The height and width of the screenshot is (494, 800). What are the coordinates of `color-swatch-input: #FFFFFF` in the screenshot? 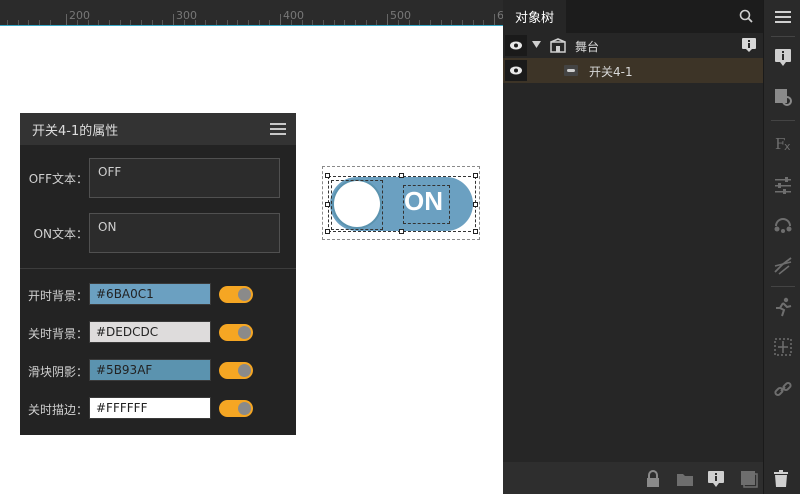 It's located at (150, 408).